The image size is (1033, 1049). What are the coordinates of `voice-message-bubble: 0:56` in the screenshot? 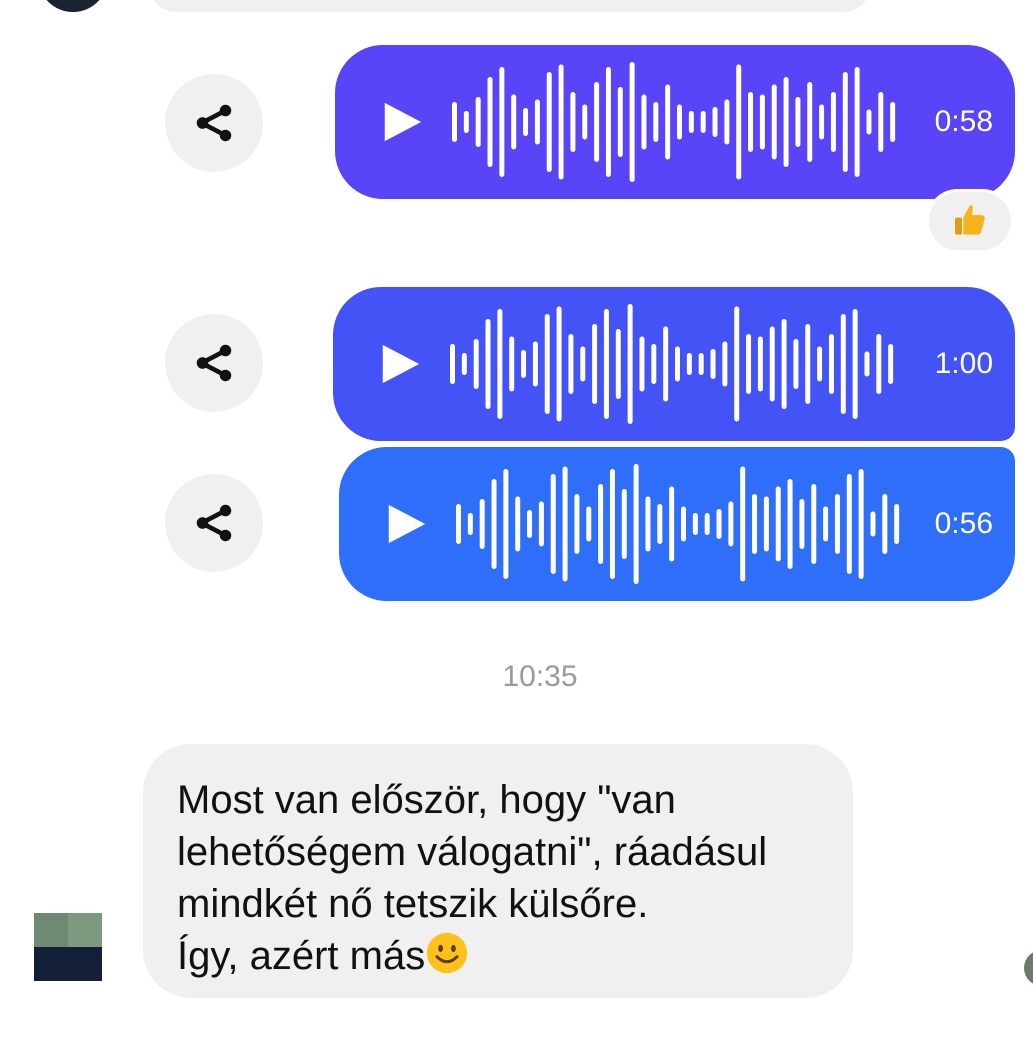 It's located at (677, 524).